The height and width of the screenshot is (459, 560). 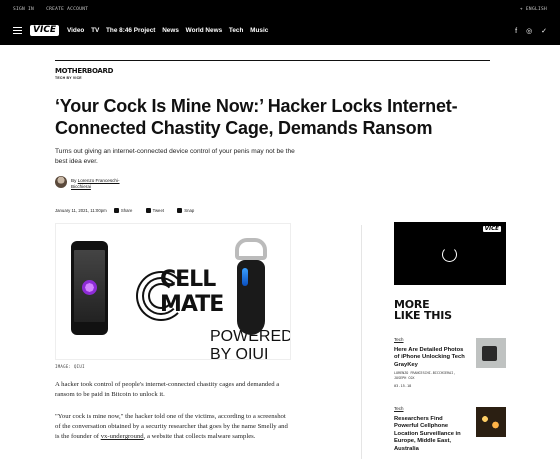 I want to click on column-divider, so click(x=361, y=342).